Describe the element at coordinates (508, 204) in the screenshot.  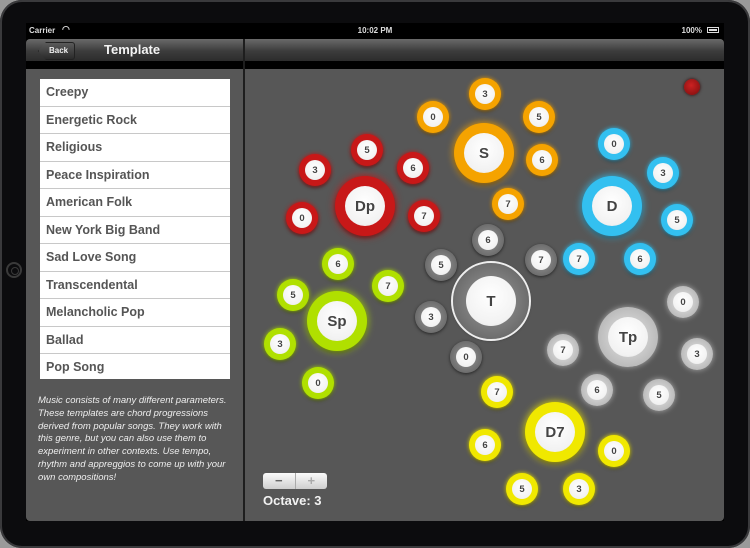
I see `extension-button-s-7: 7` at that location.